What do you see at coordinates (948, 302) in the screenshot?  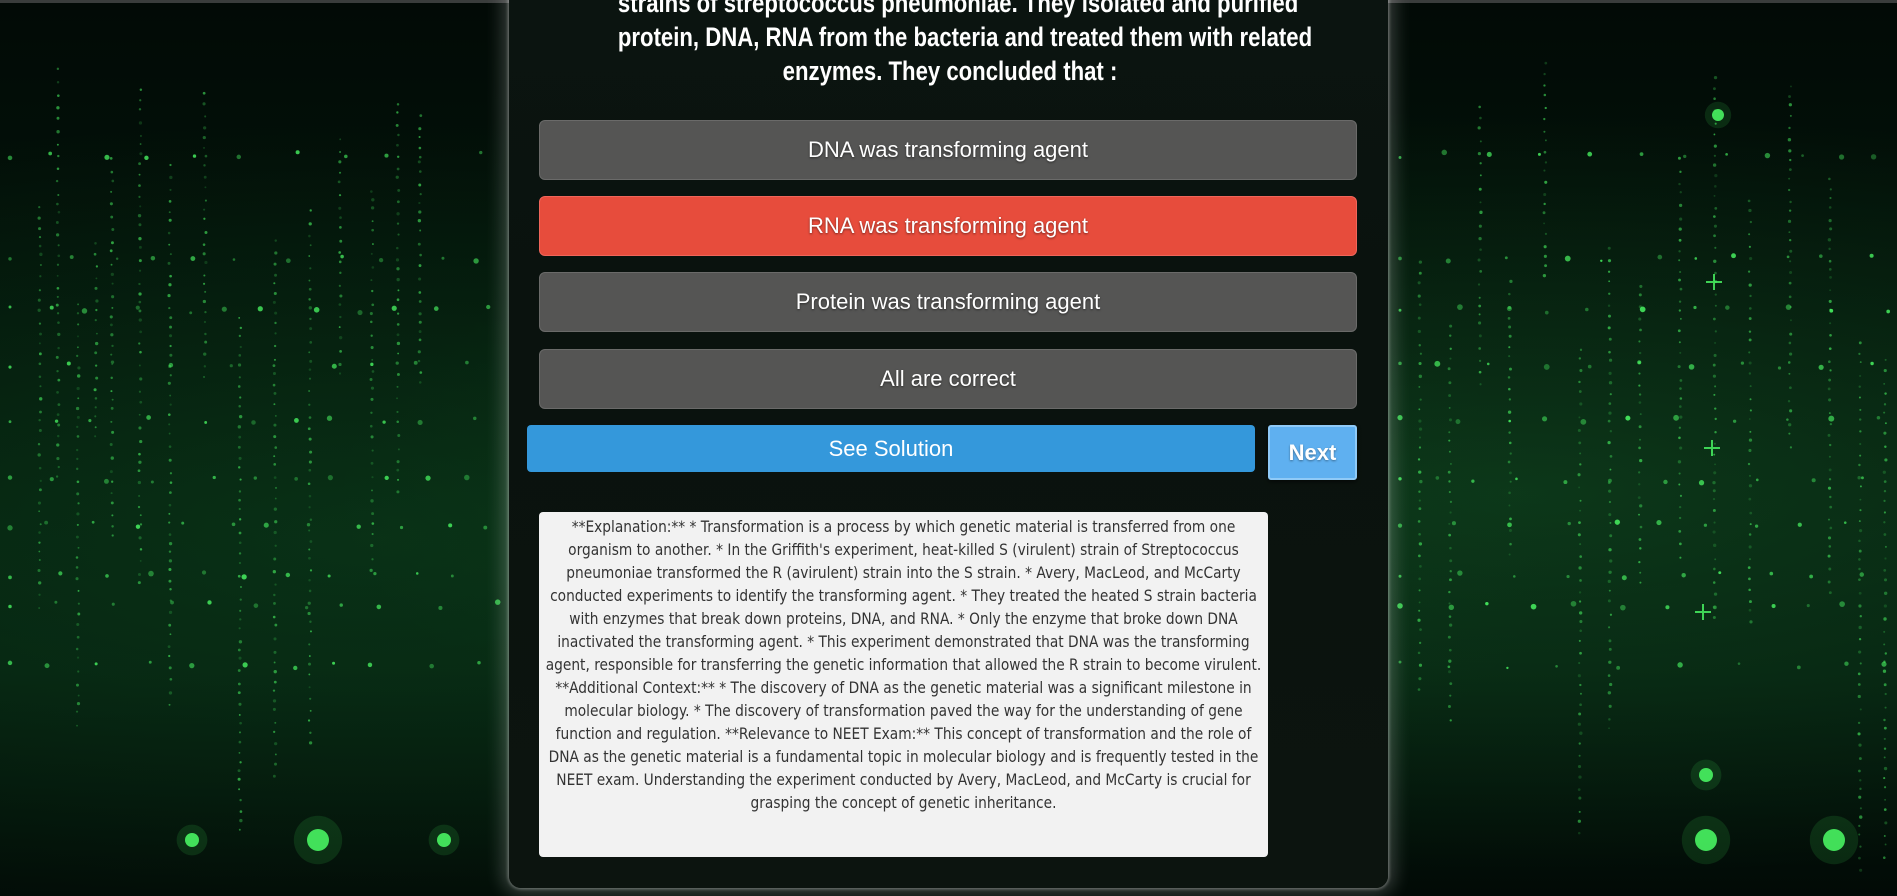 I see `option-button-3: Protein was transforming agent` at bounding box center [948, 302].